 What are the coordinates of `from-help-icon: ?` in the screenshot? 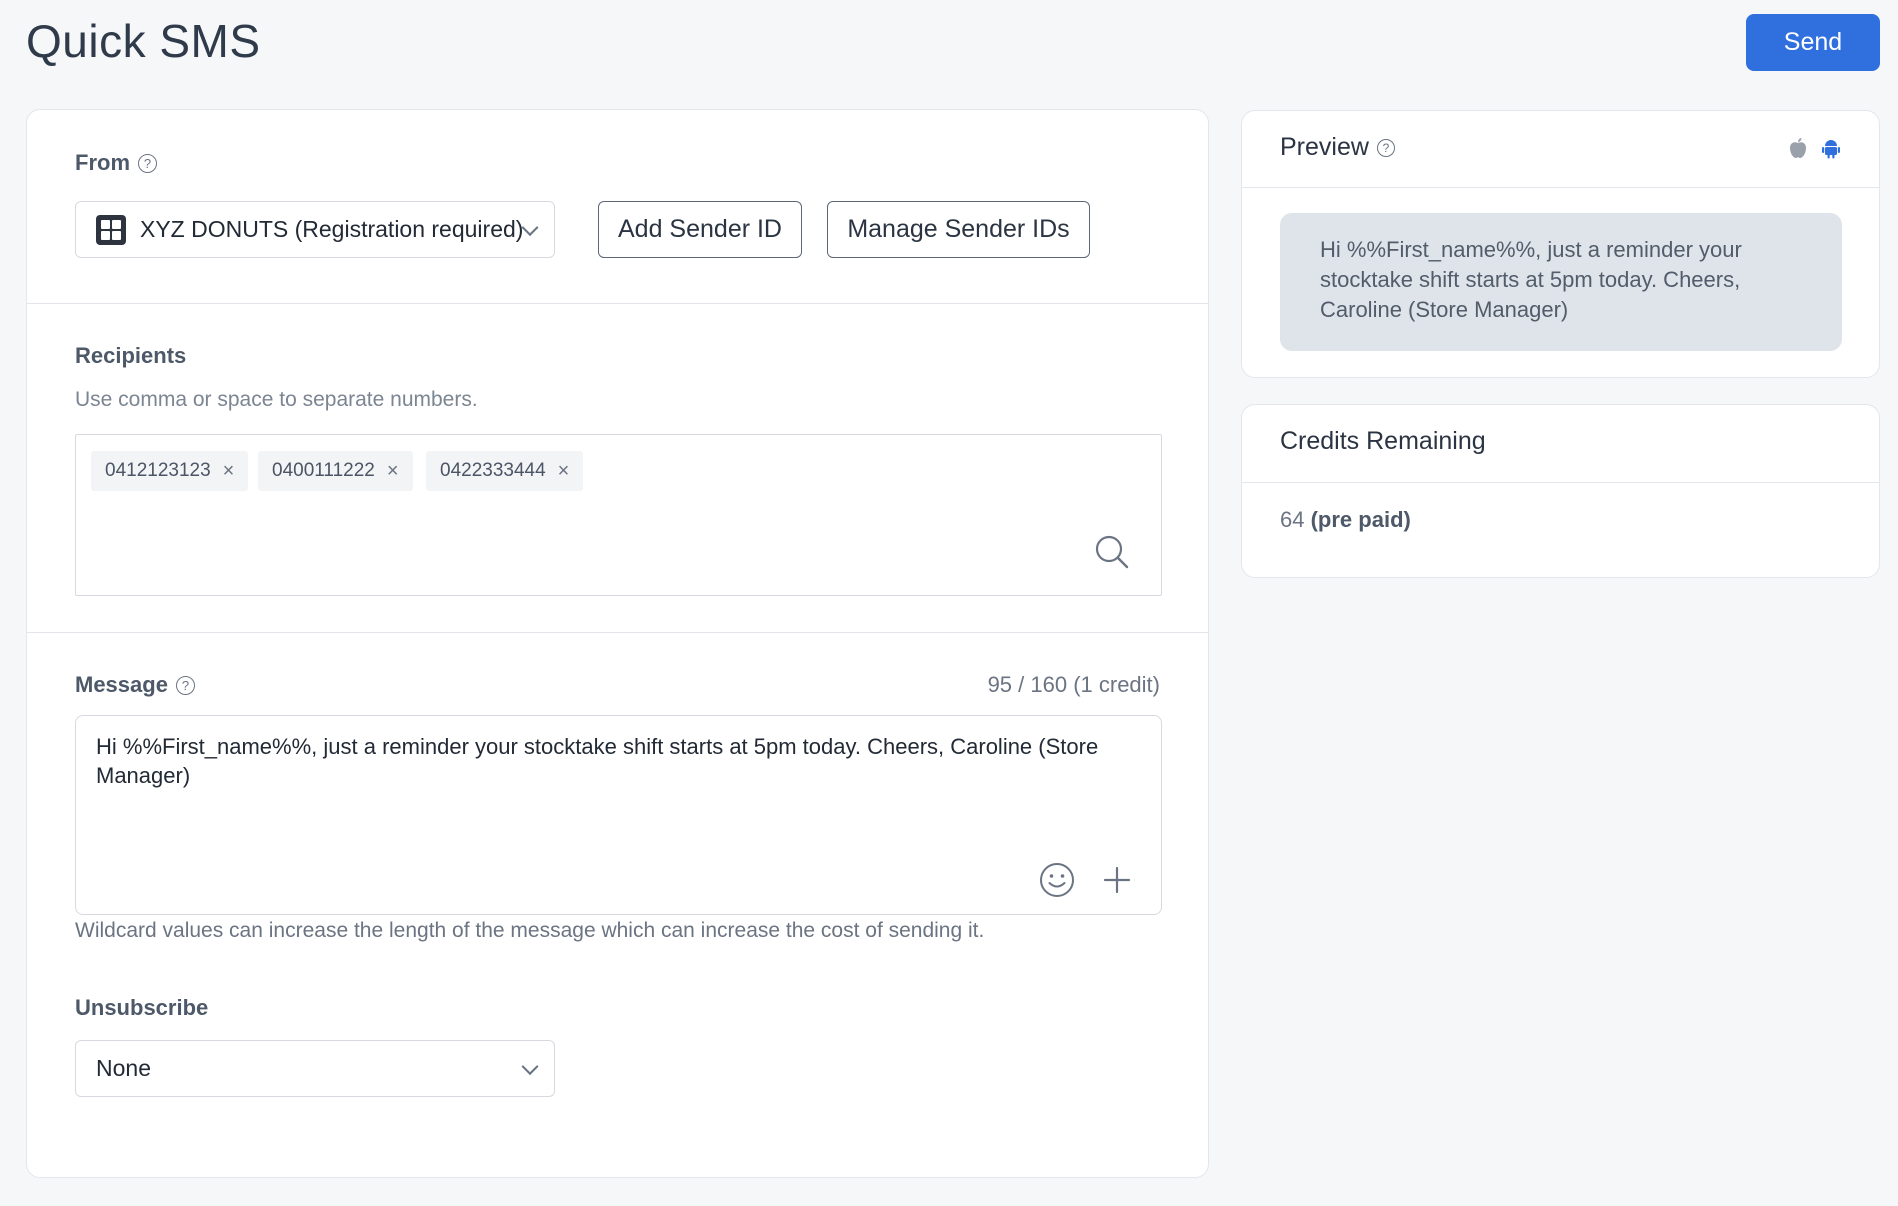 It's located at (147, 163).